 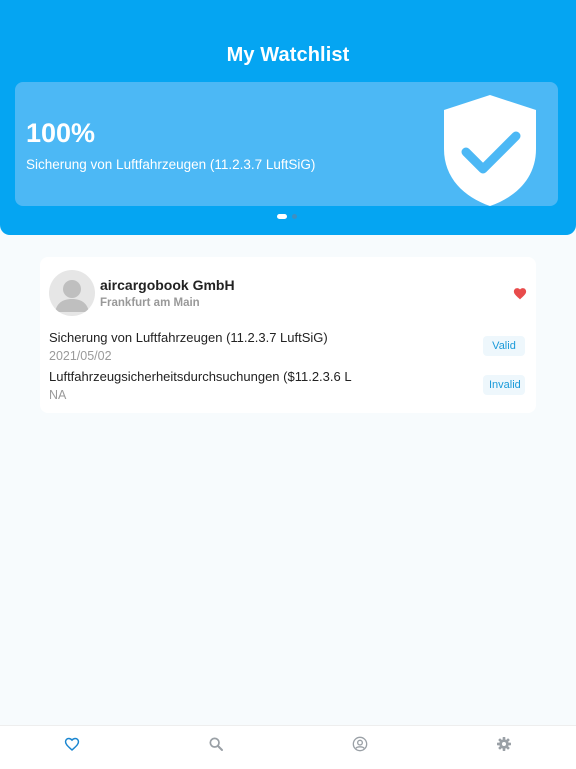 I want to click on cert-date: NA, so click(x=58, y=395).